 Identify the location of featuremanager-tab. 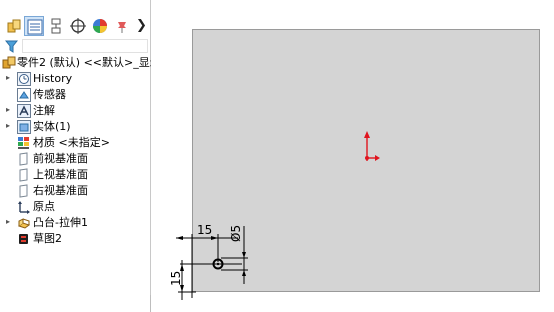
(14, 26).